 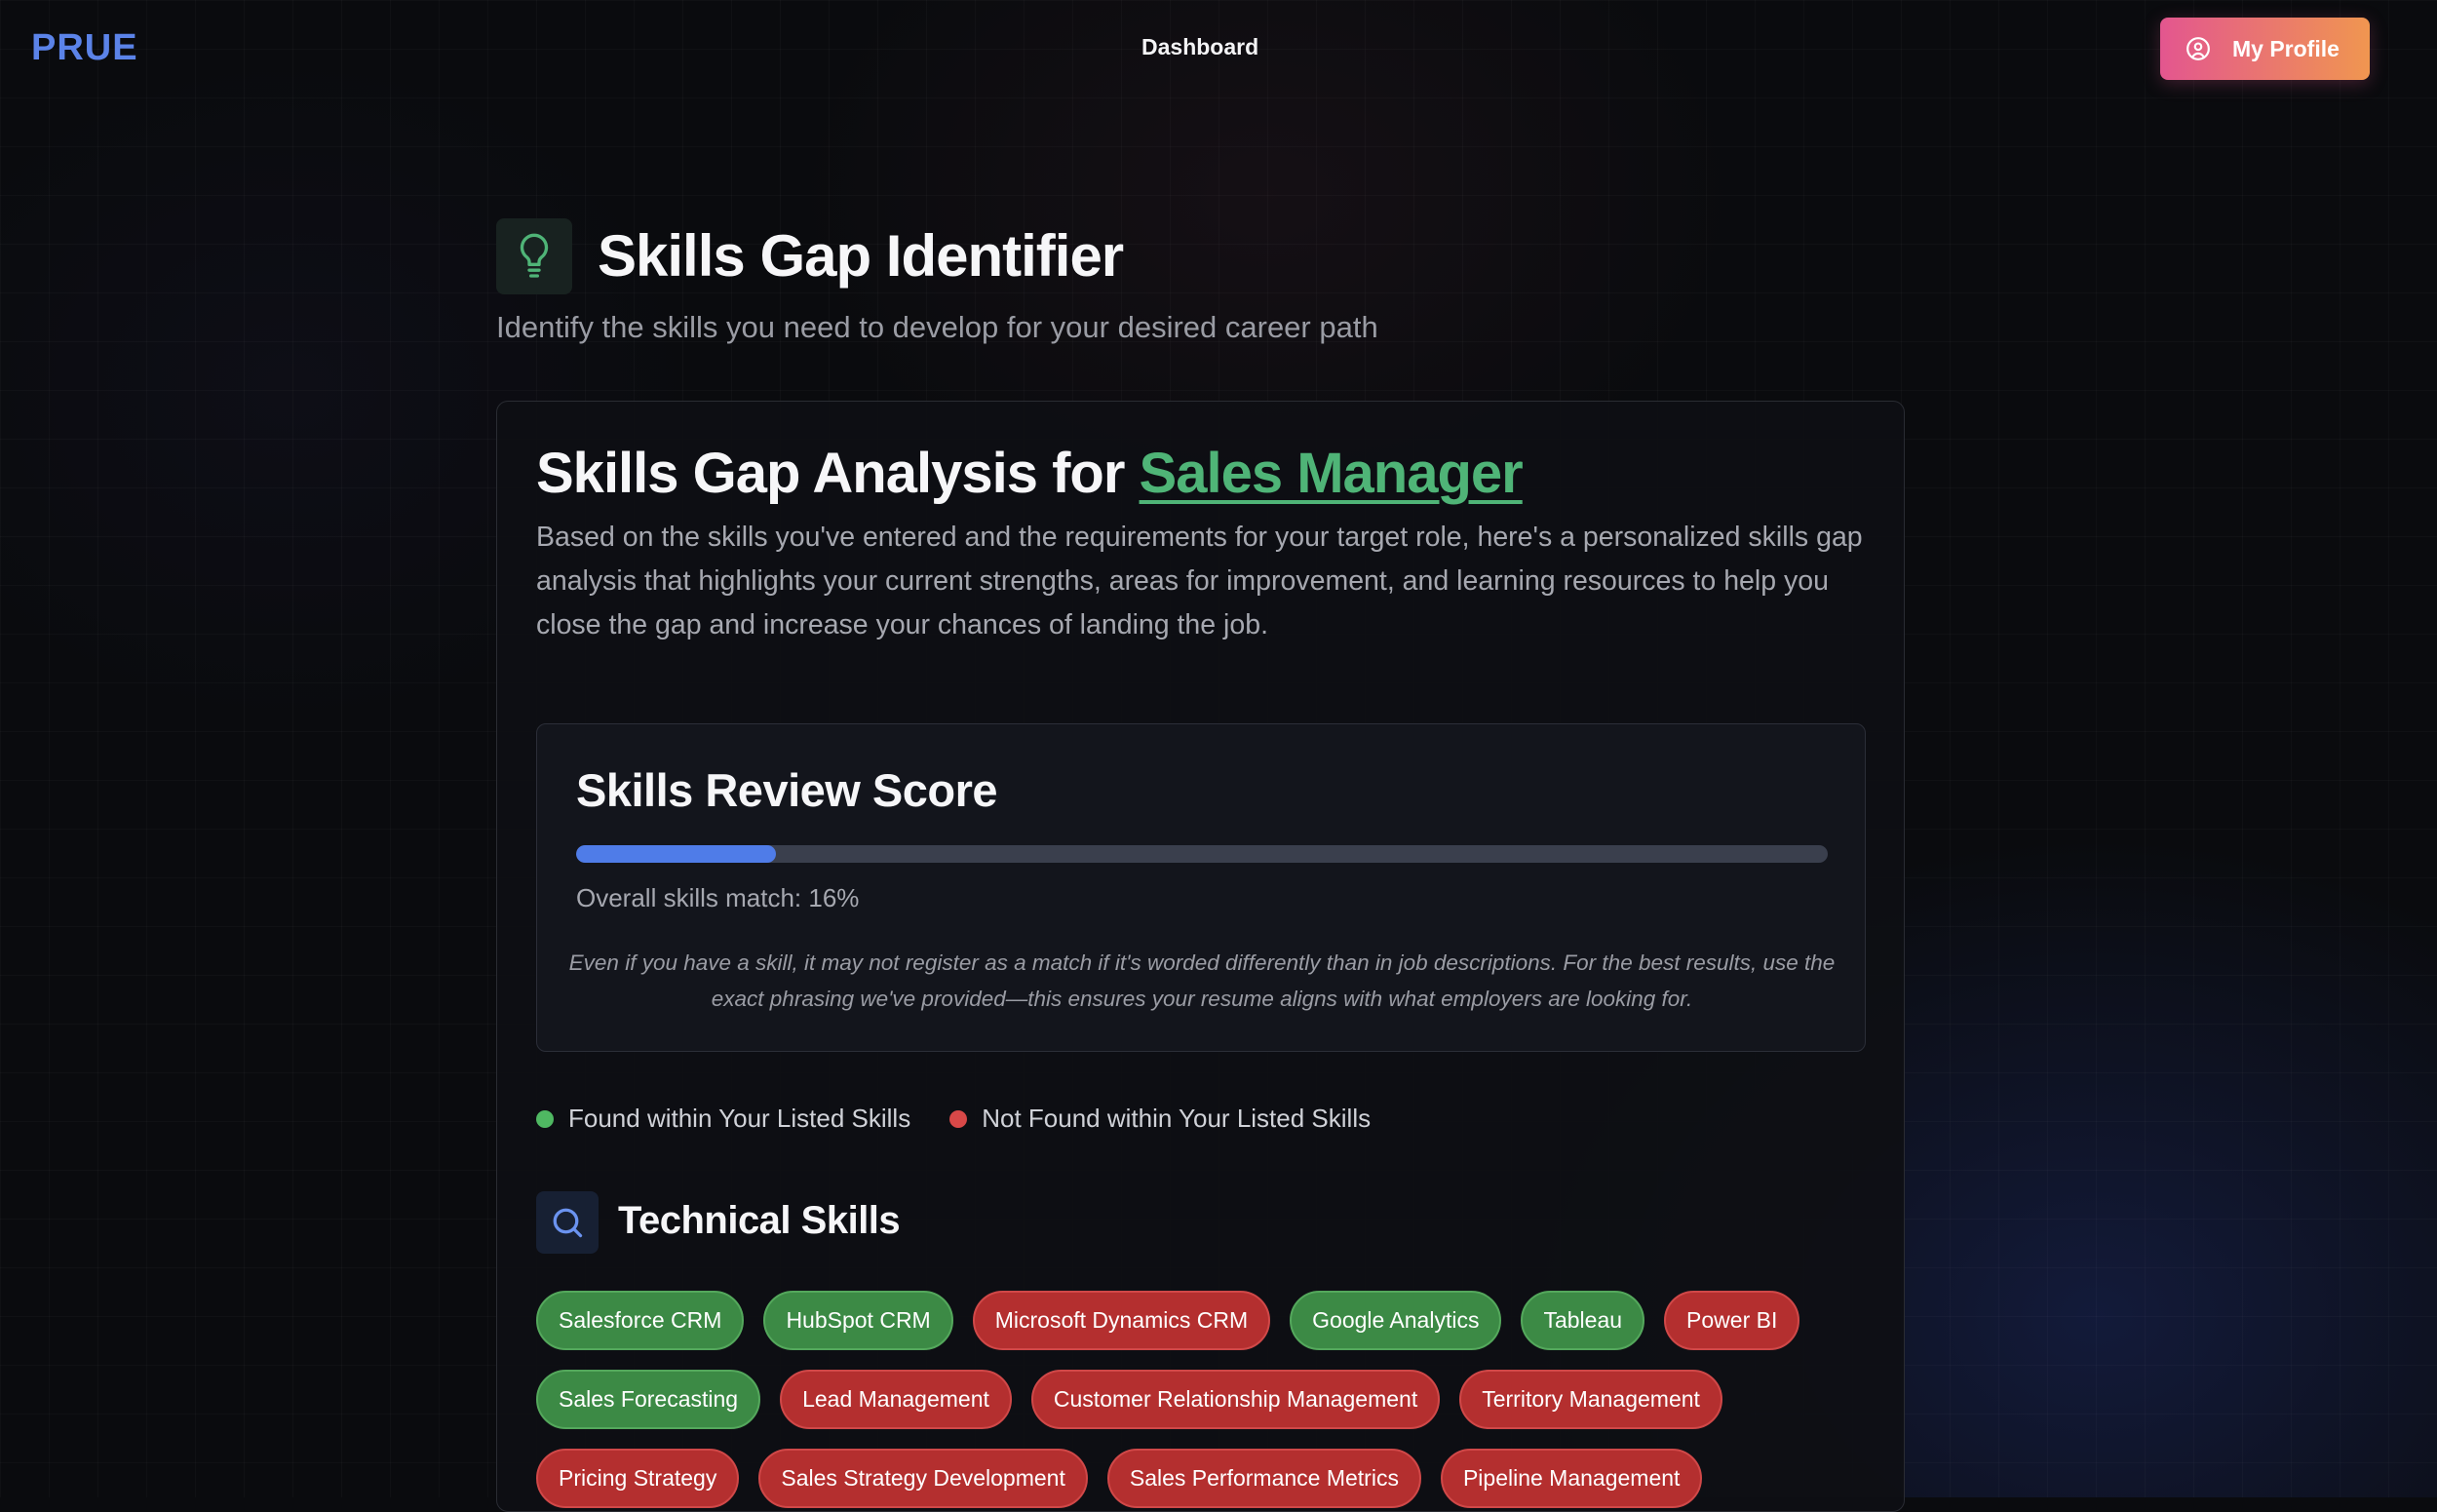 I want to click on legend-not-found-label: Not Found within Your Listed Skills, so click(x=1177, y=1118).